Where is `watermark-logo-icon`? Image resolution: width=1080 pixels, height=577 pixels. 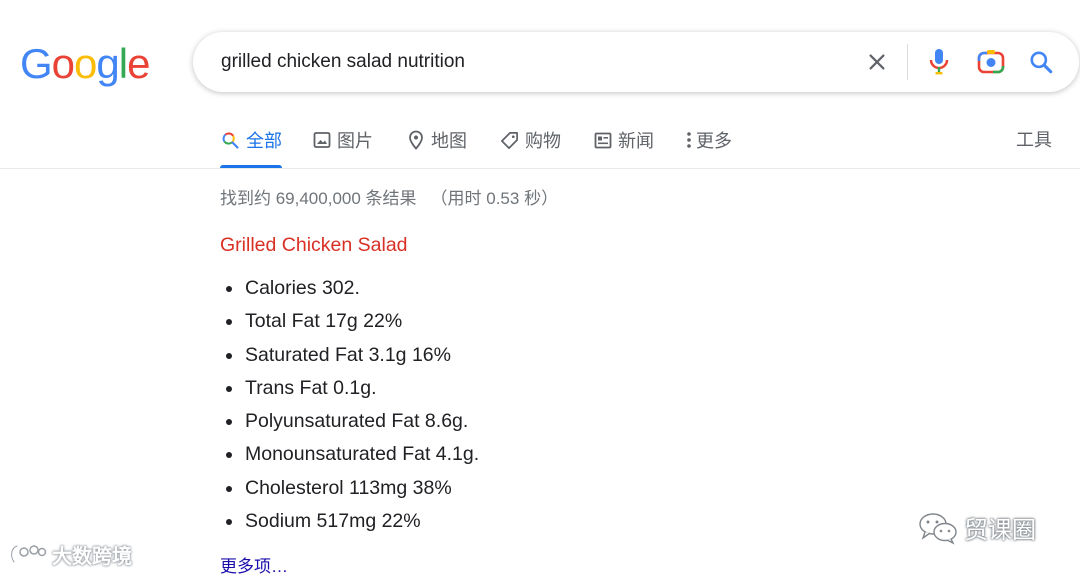
watermark-logo-icon is located at coordinates (28, 555).